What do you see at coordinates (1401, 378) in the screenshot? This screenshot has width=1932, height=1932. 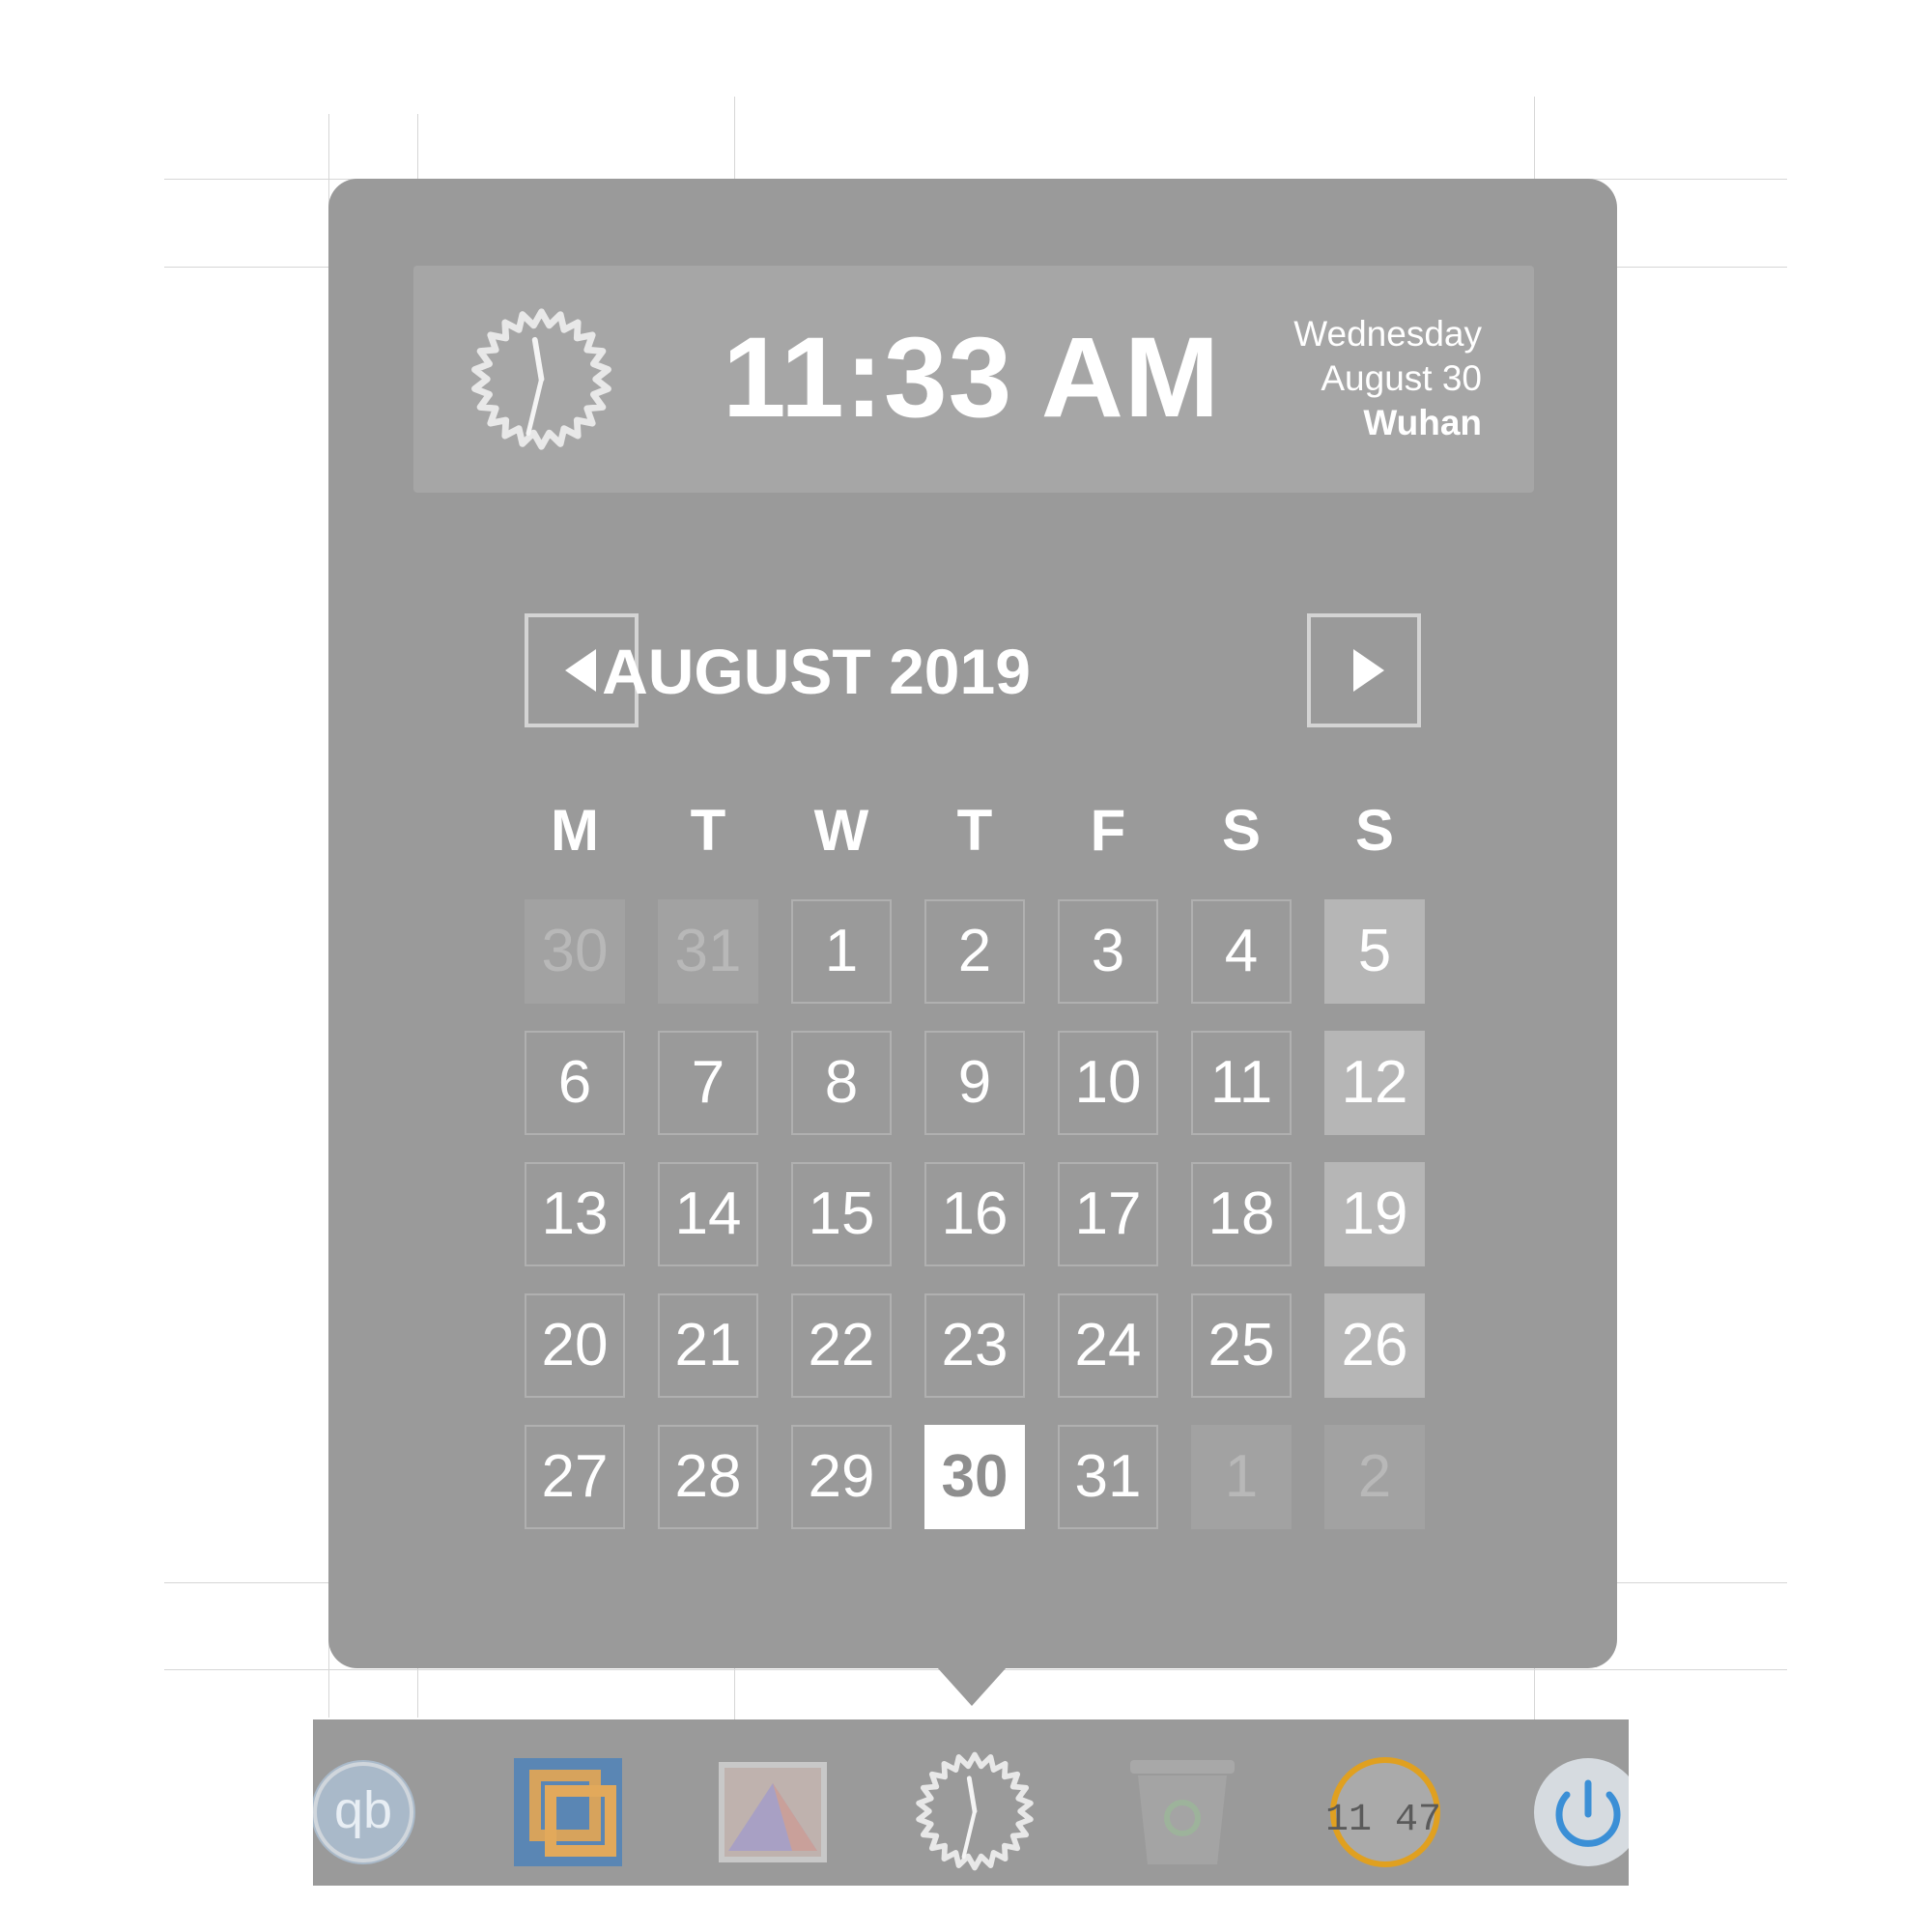 I see `date-label: August 30` at bounding box center [1401, 378].